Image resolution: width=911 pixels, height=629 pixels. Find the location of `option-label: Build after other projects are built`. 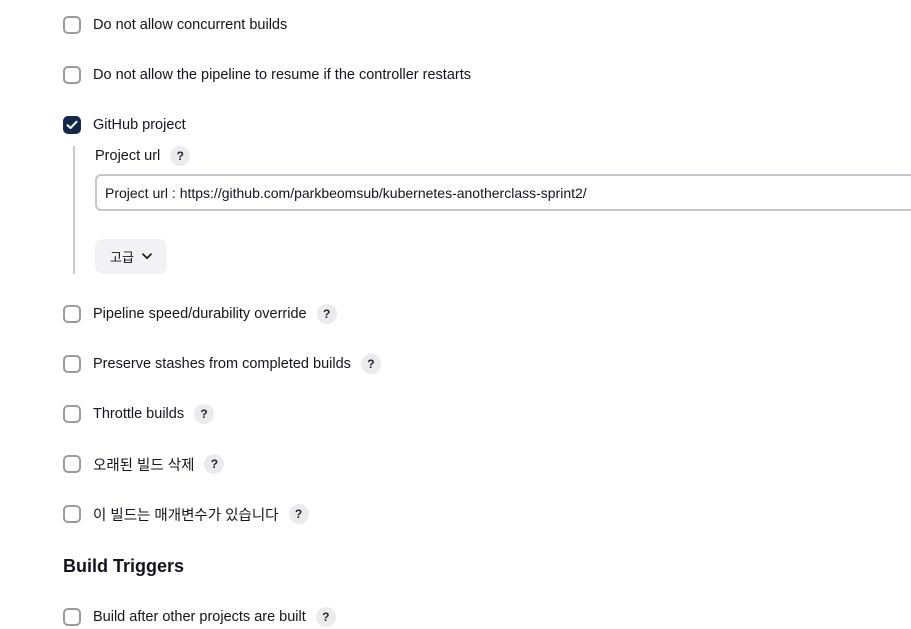

option-label: Build after other projects are built is located at coordinates (199, 617).